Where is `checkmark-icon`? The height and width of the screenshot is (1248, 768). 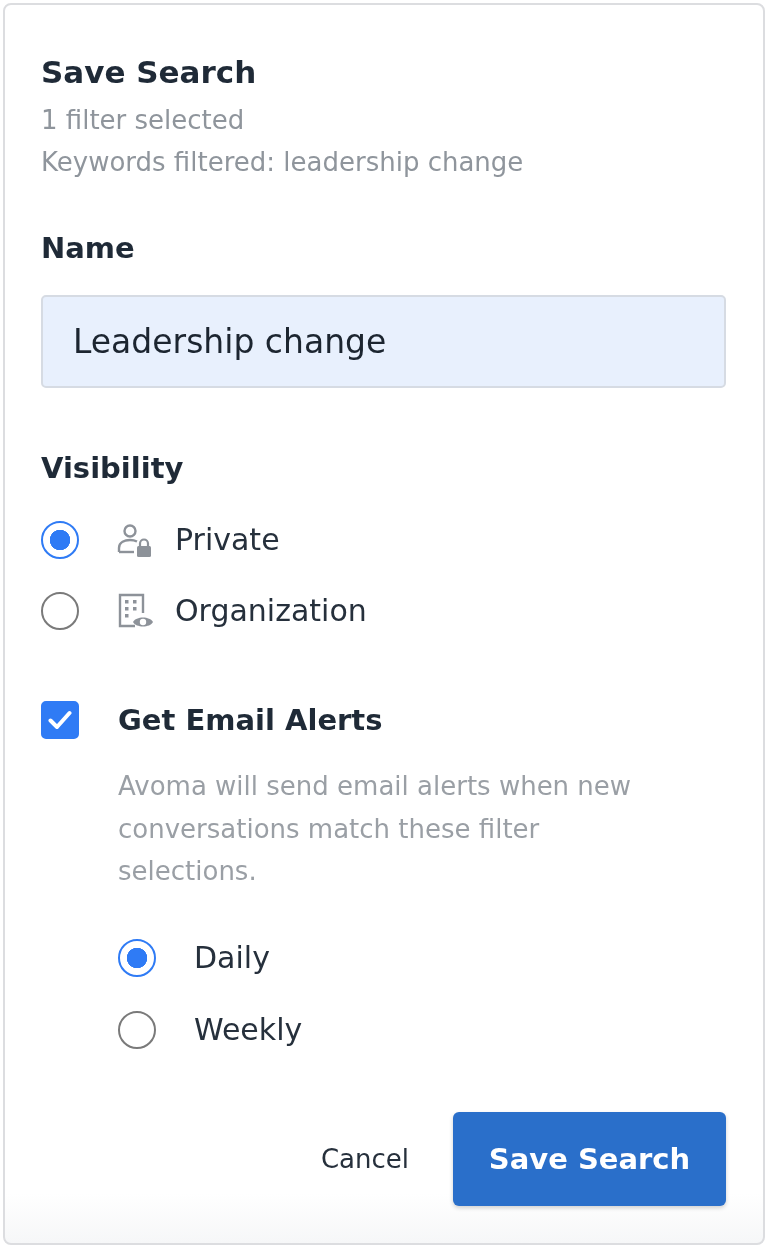 checkmark-icon is located at coordinates (60, 720).